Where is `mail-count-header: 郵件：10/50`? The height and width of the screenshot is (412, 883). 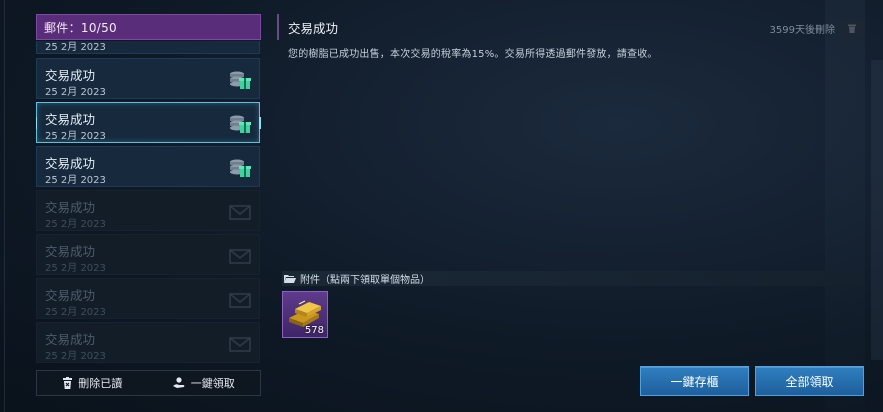 mail-count-header: 郵件：10/50 is located at coordinates (148, 27).